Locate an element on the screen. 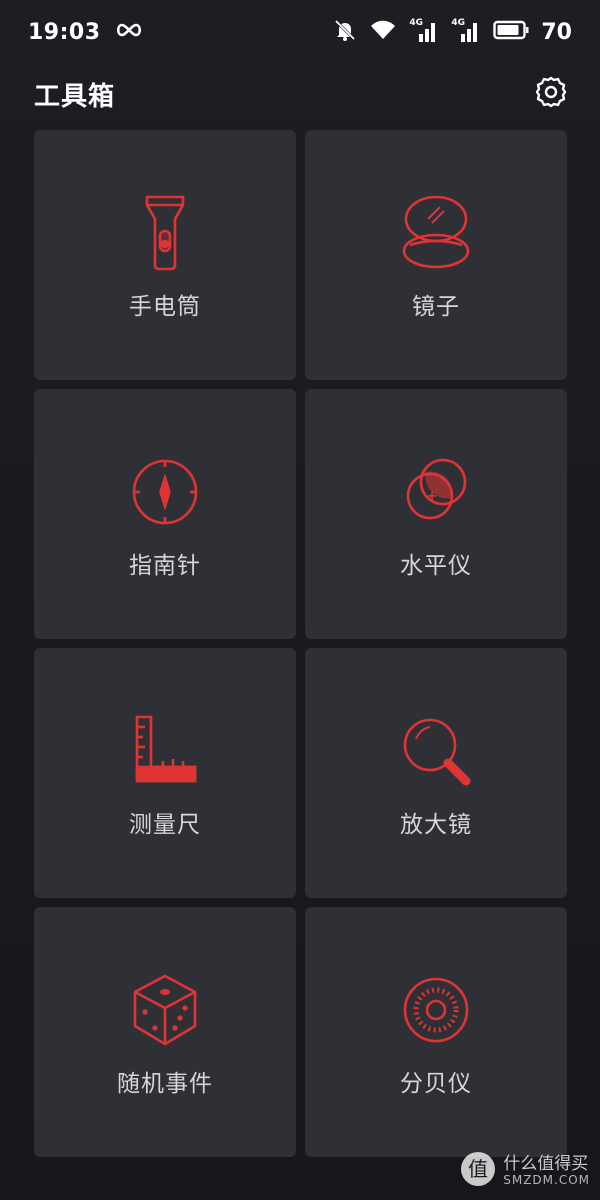 This screenshot has width=600, height=1200. tool-tile-mirror: 镜子 is located at coordinates (436, 255).